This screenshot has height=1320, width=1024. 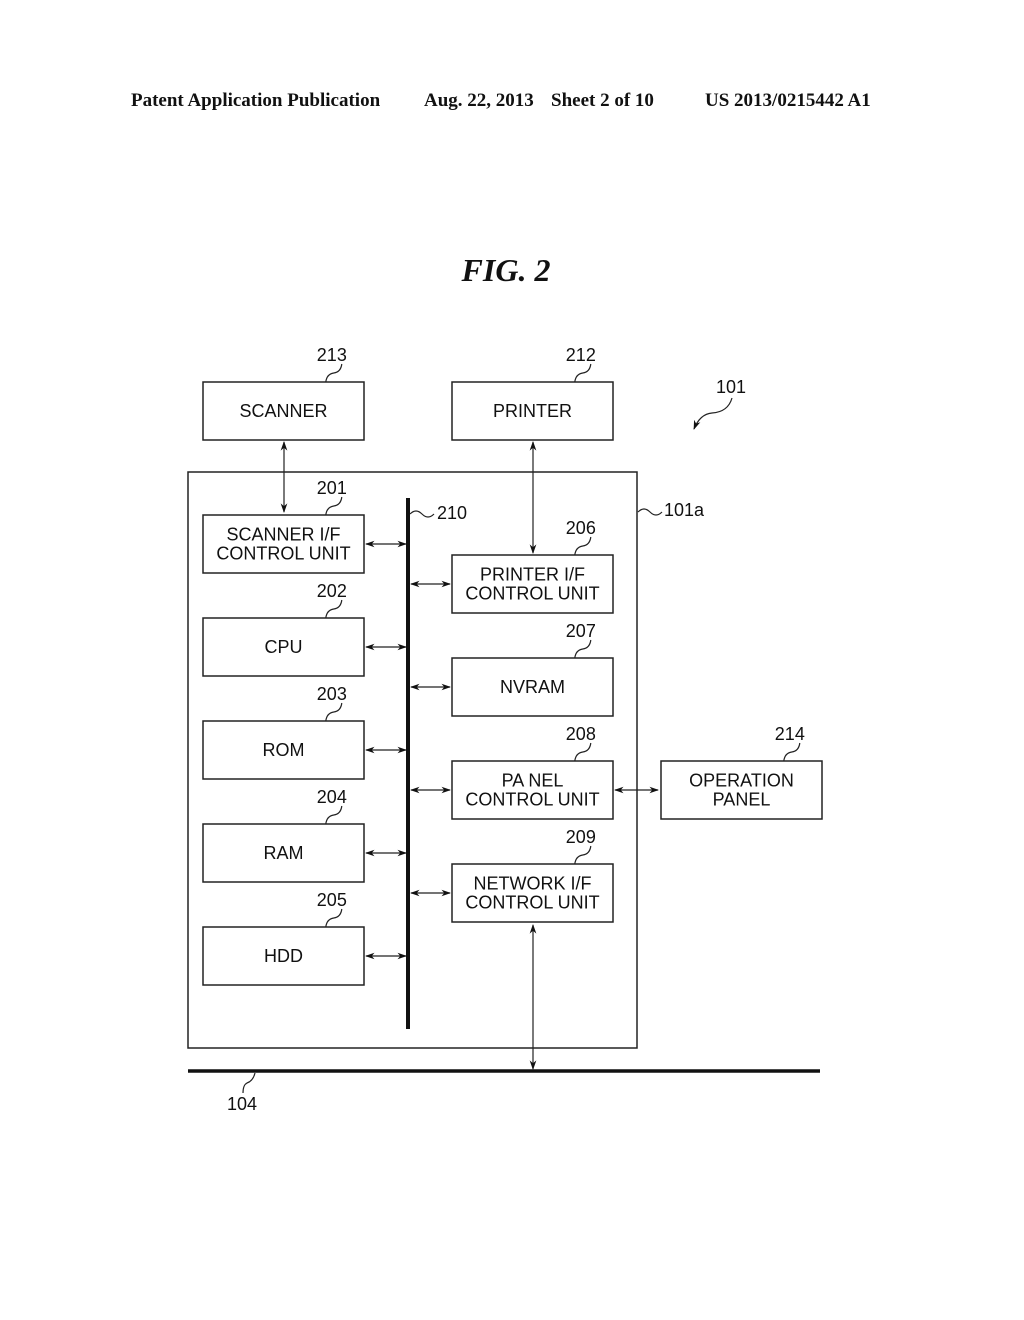 I want to click on block-scanner-if: SCANNER I/FCONTROL UNIT 201, so click(x=304, y=526).